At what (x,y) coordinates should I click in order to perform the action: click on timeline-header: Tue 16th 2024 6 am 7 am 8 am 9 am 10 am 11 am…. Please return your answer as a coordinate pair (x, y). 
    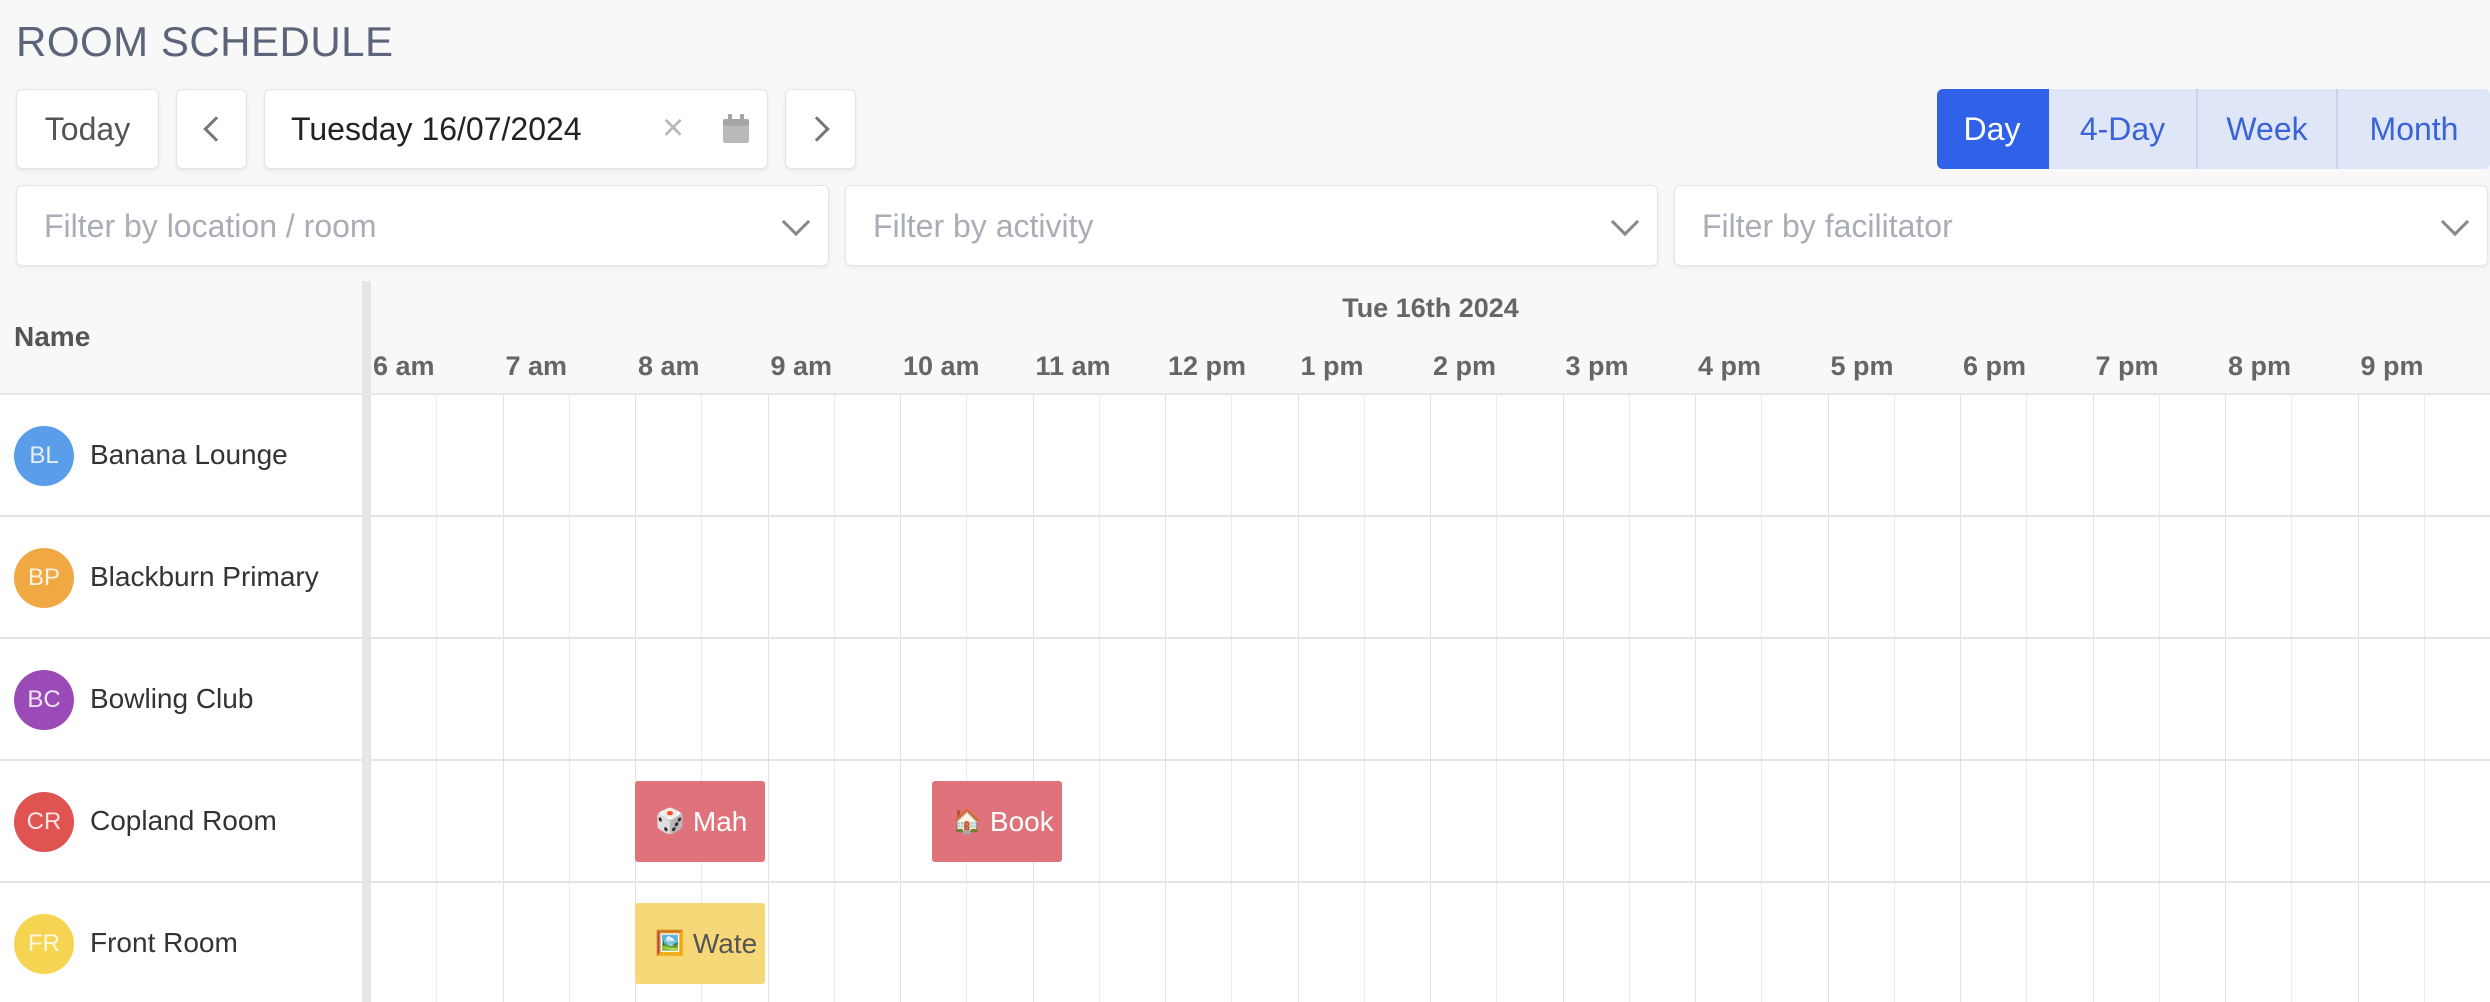
    Looking at the image, I should click on (1430, 338).